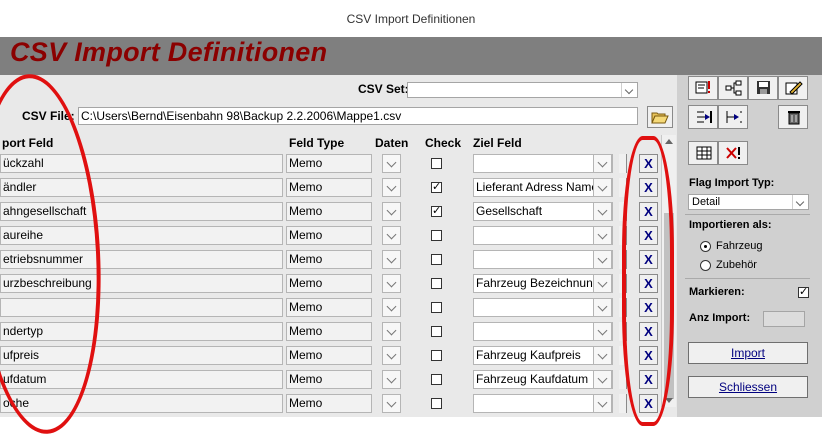 The image size is (822, 437). Describe the element at coordinates (522, 90) in the screenshot. I see `csv-set-dropdown` at that location.